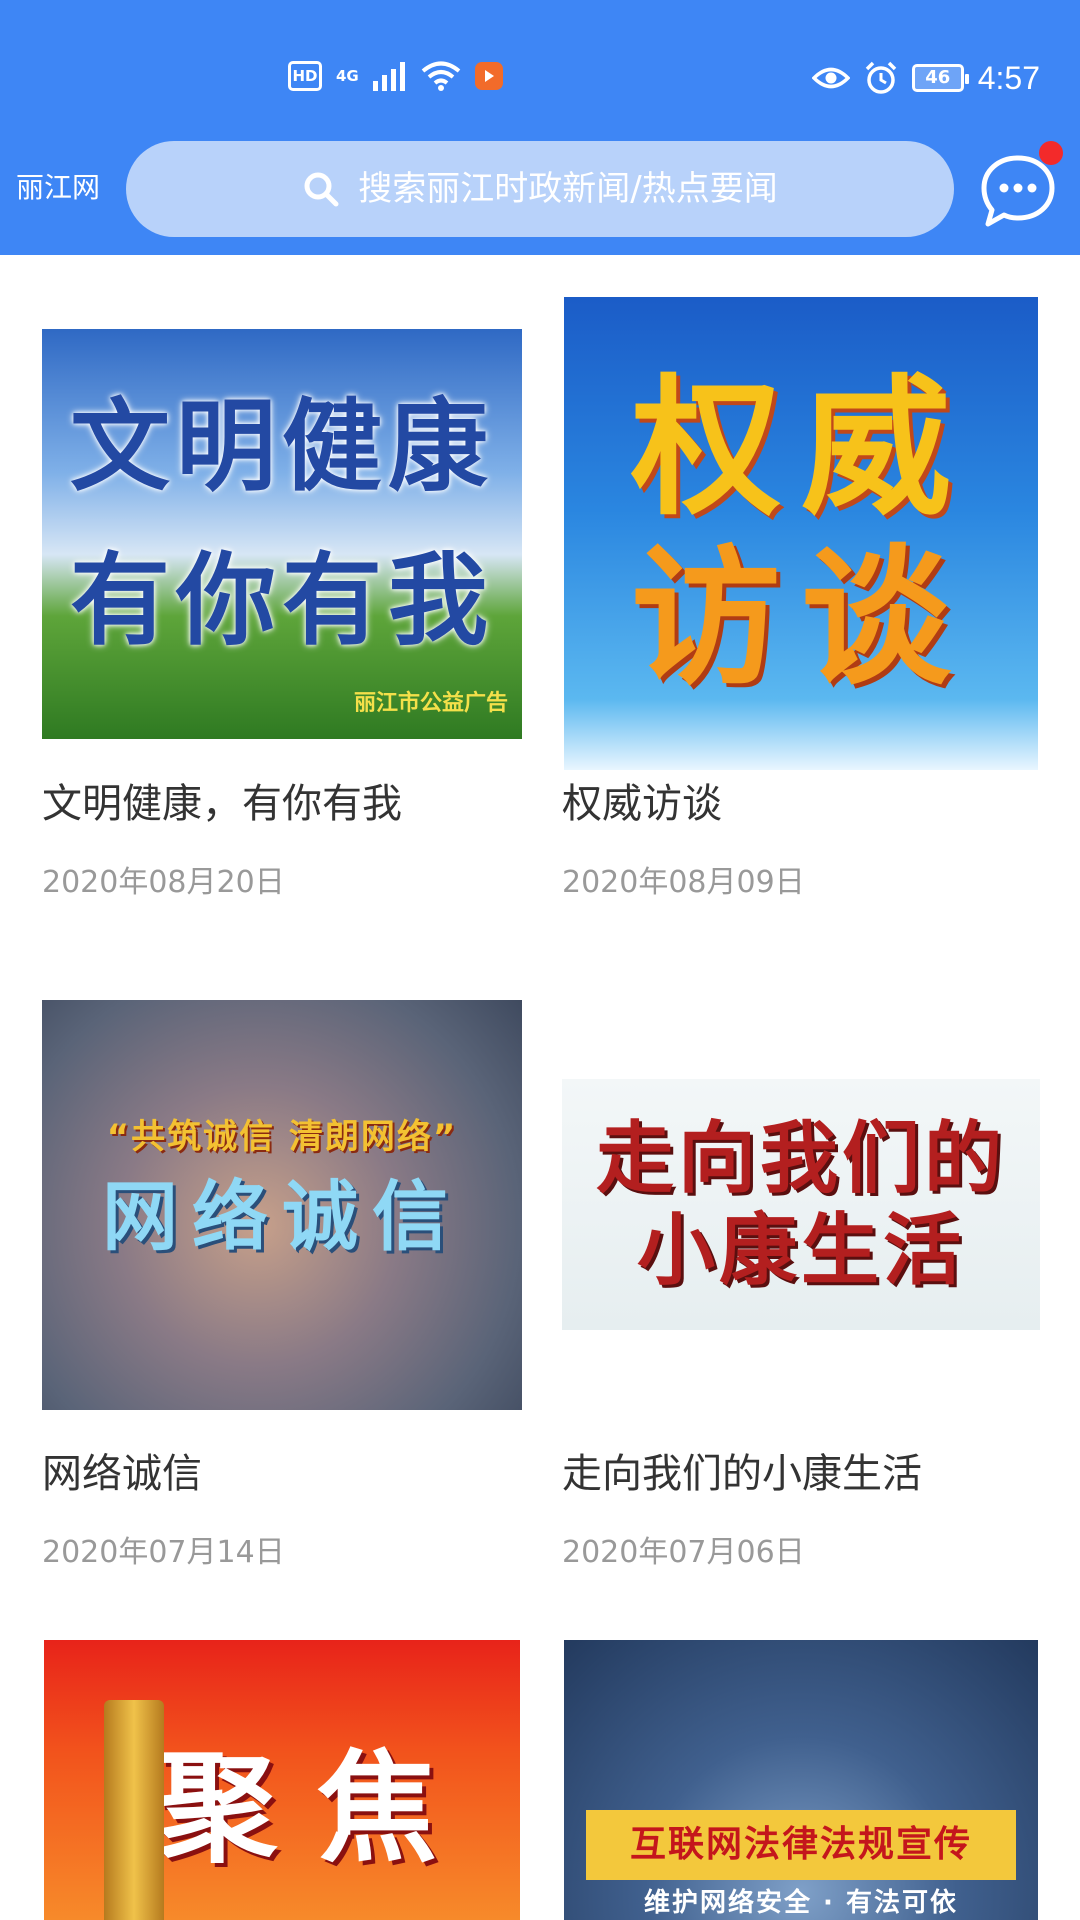 The height and width of the screenshot is (1920, 1080). I want to click on search-placeholder: 搜索丽江时政新闻/热点要闻, so click(568, 189).